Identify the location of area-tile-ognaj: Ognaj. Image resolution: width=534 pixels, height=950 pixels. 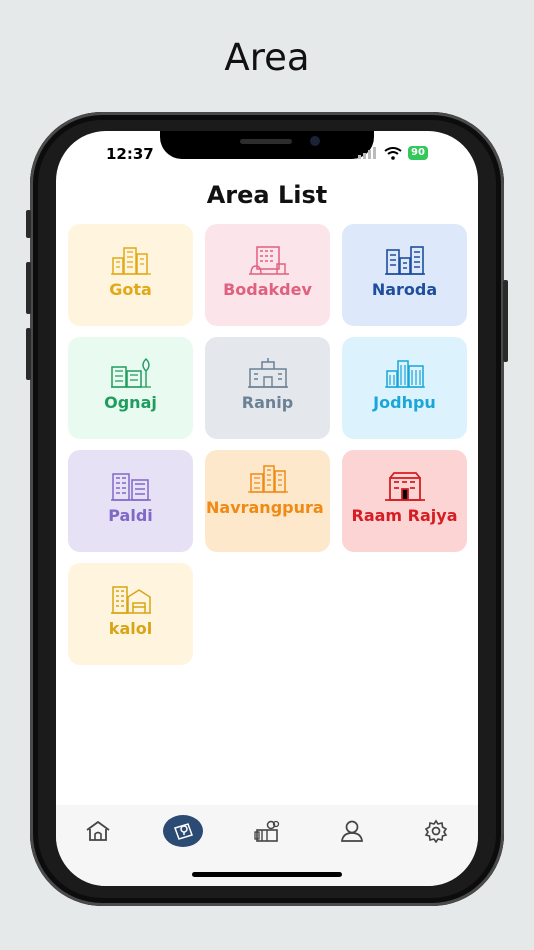
(130, 388).